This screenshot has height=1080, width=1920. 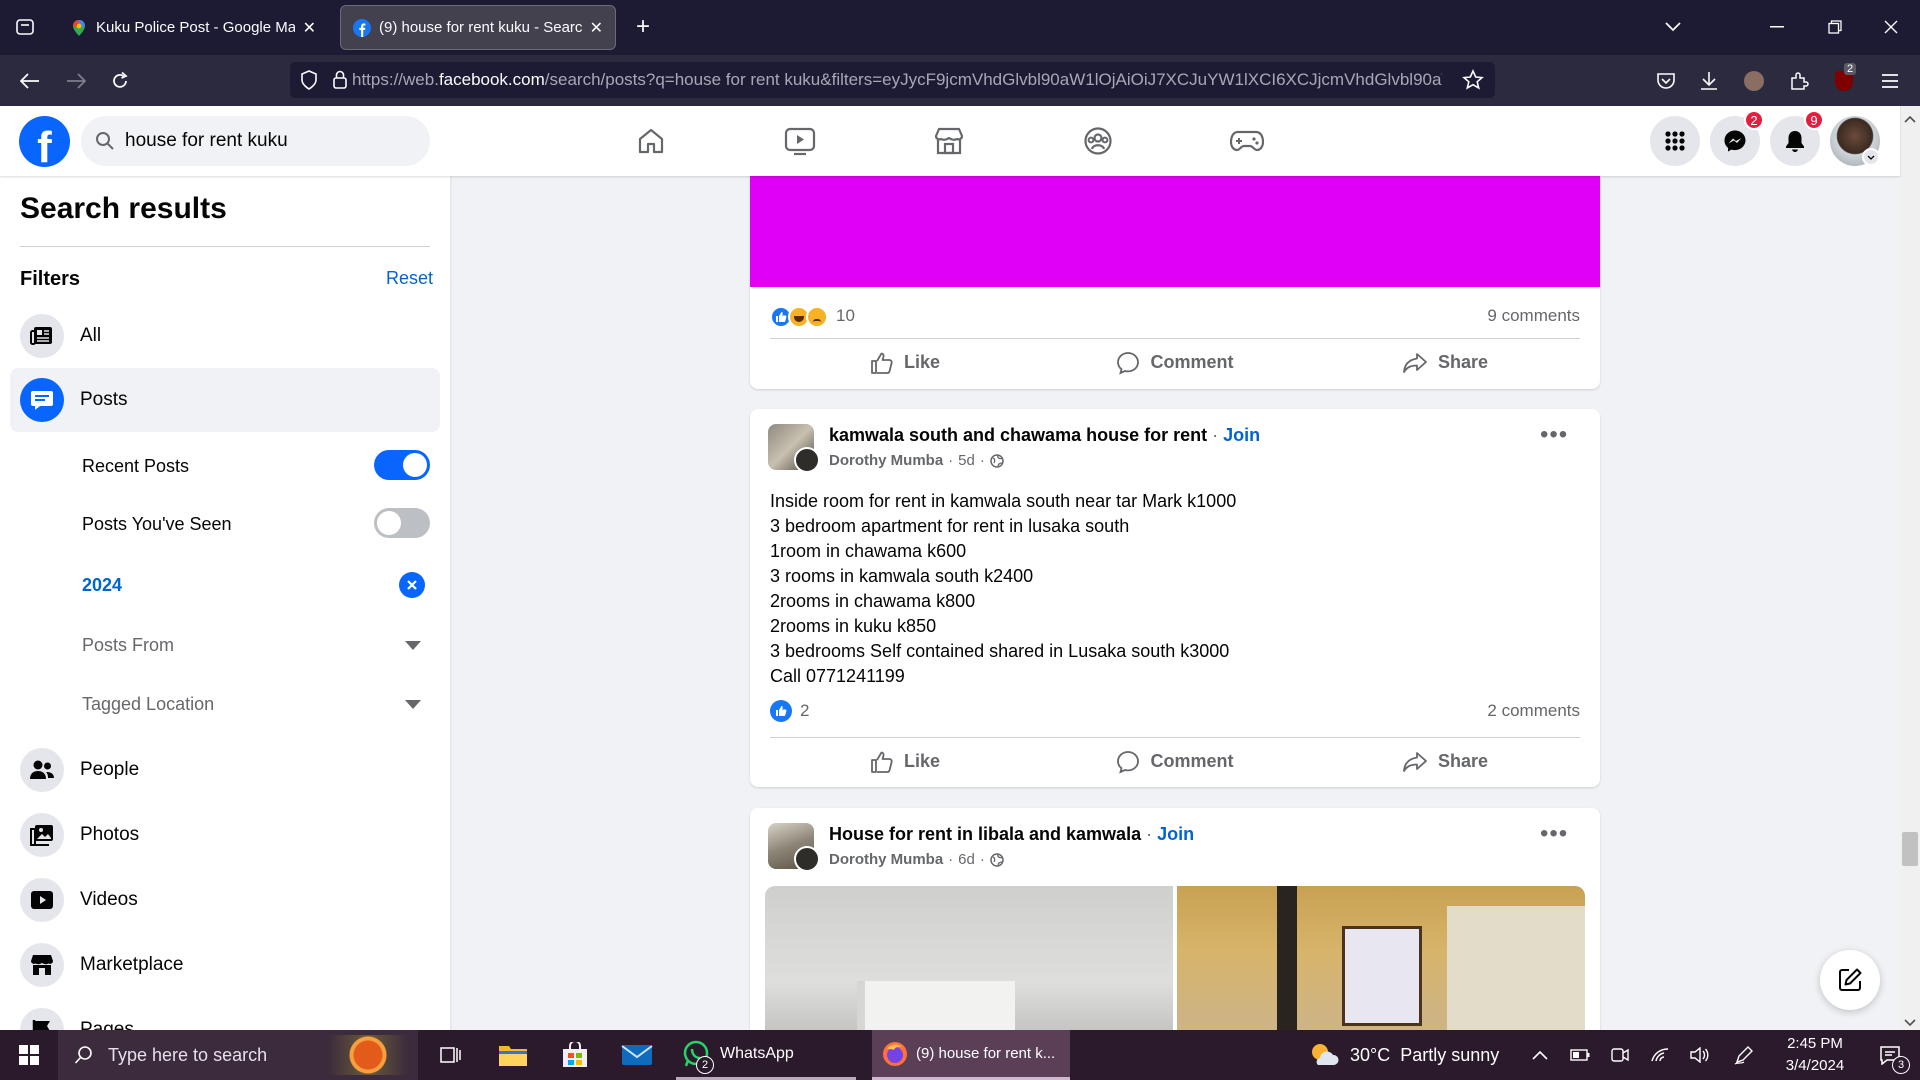 What do you see at coordinates (309, 80) in the screenshot?
I see `shield-icon` at bounding box center [309, 80].